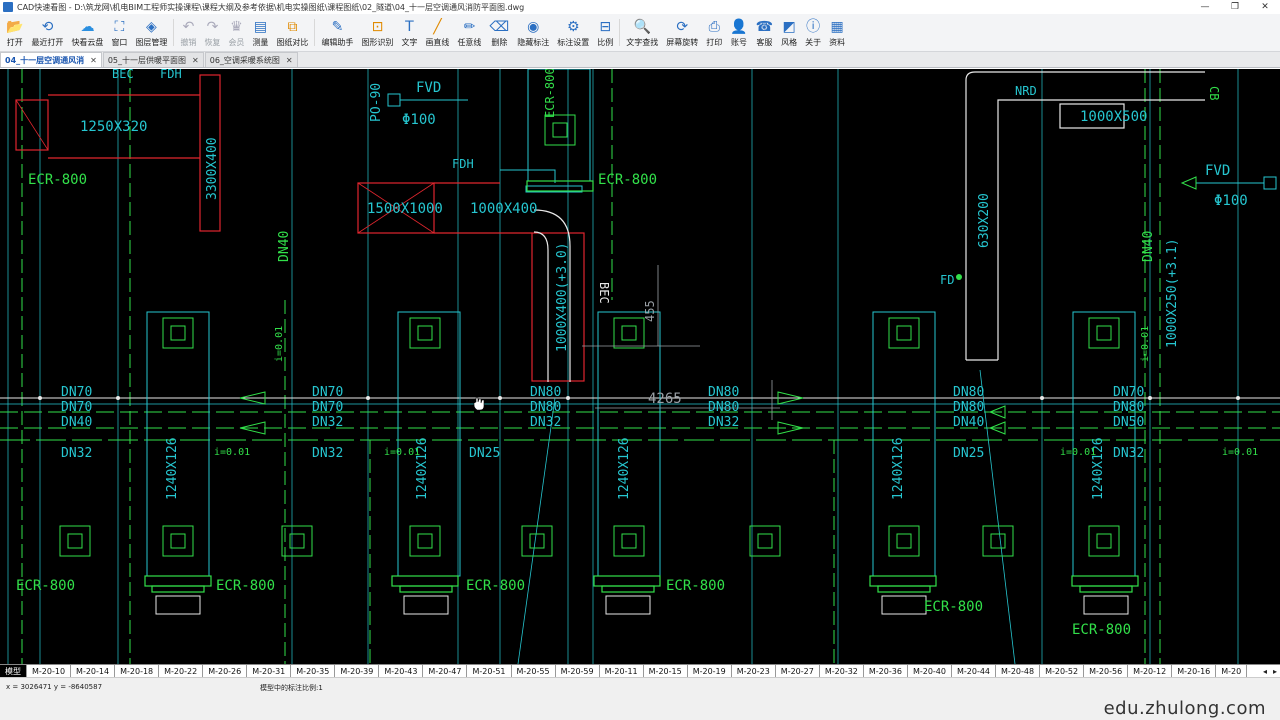  What do you see at coordinates (93, 671) in the screenshot?
I see `layout-tab: M-20-14` at bounding box center [93, 671].